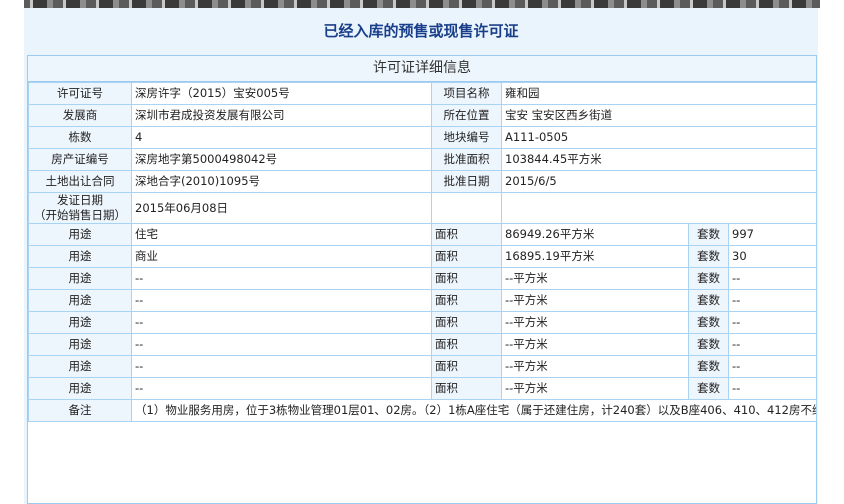 Image resolution: width=844 pixels, height=504 pixels. What do you see at coordinates (772, 234) in the screenshot?
I see `units-value: 997` at bounding box center [772, 234].